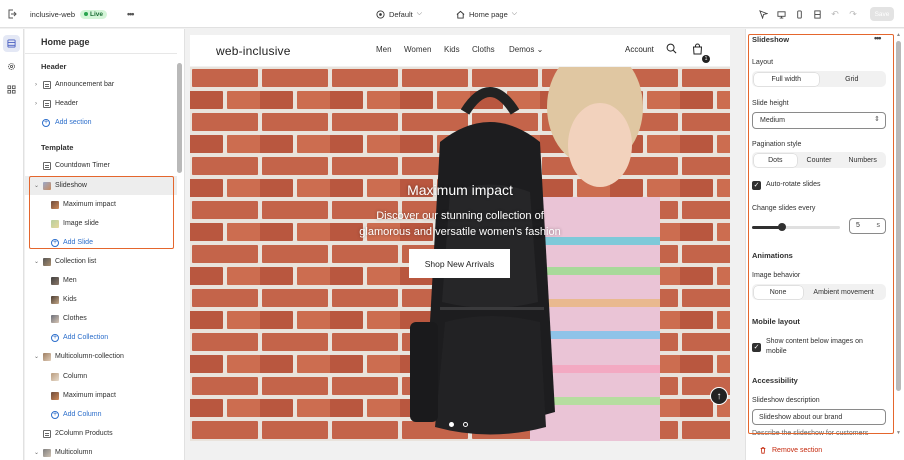  Describe the element at coordinates (101, 376) in the screenshot. I see `tree-item-column: Column` at that location.